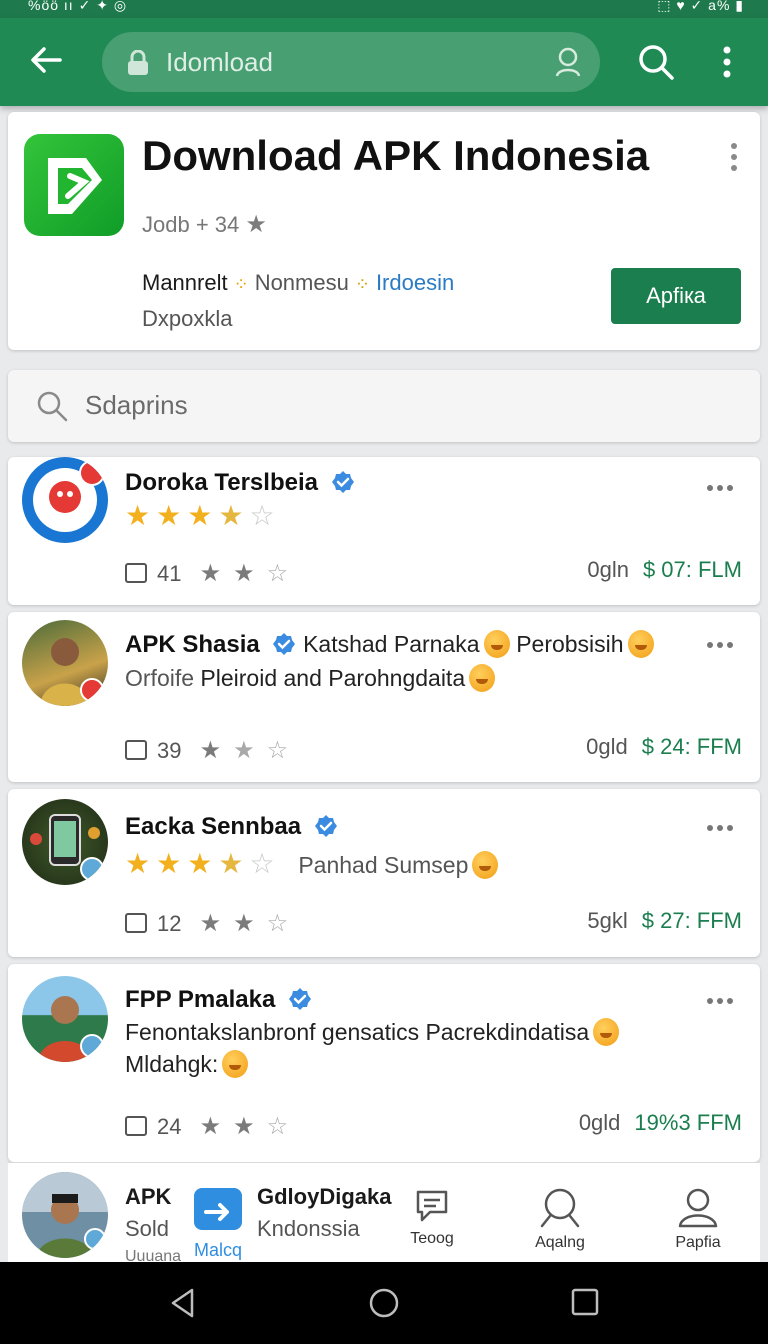 The width and height of the screenshot is (768, 1344). I want to click on item-count: 41, so click(169, 573).